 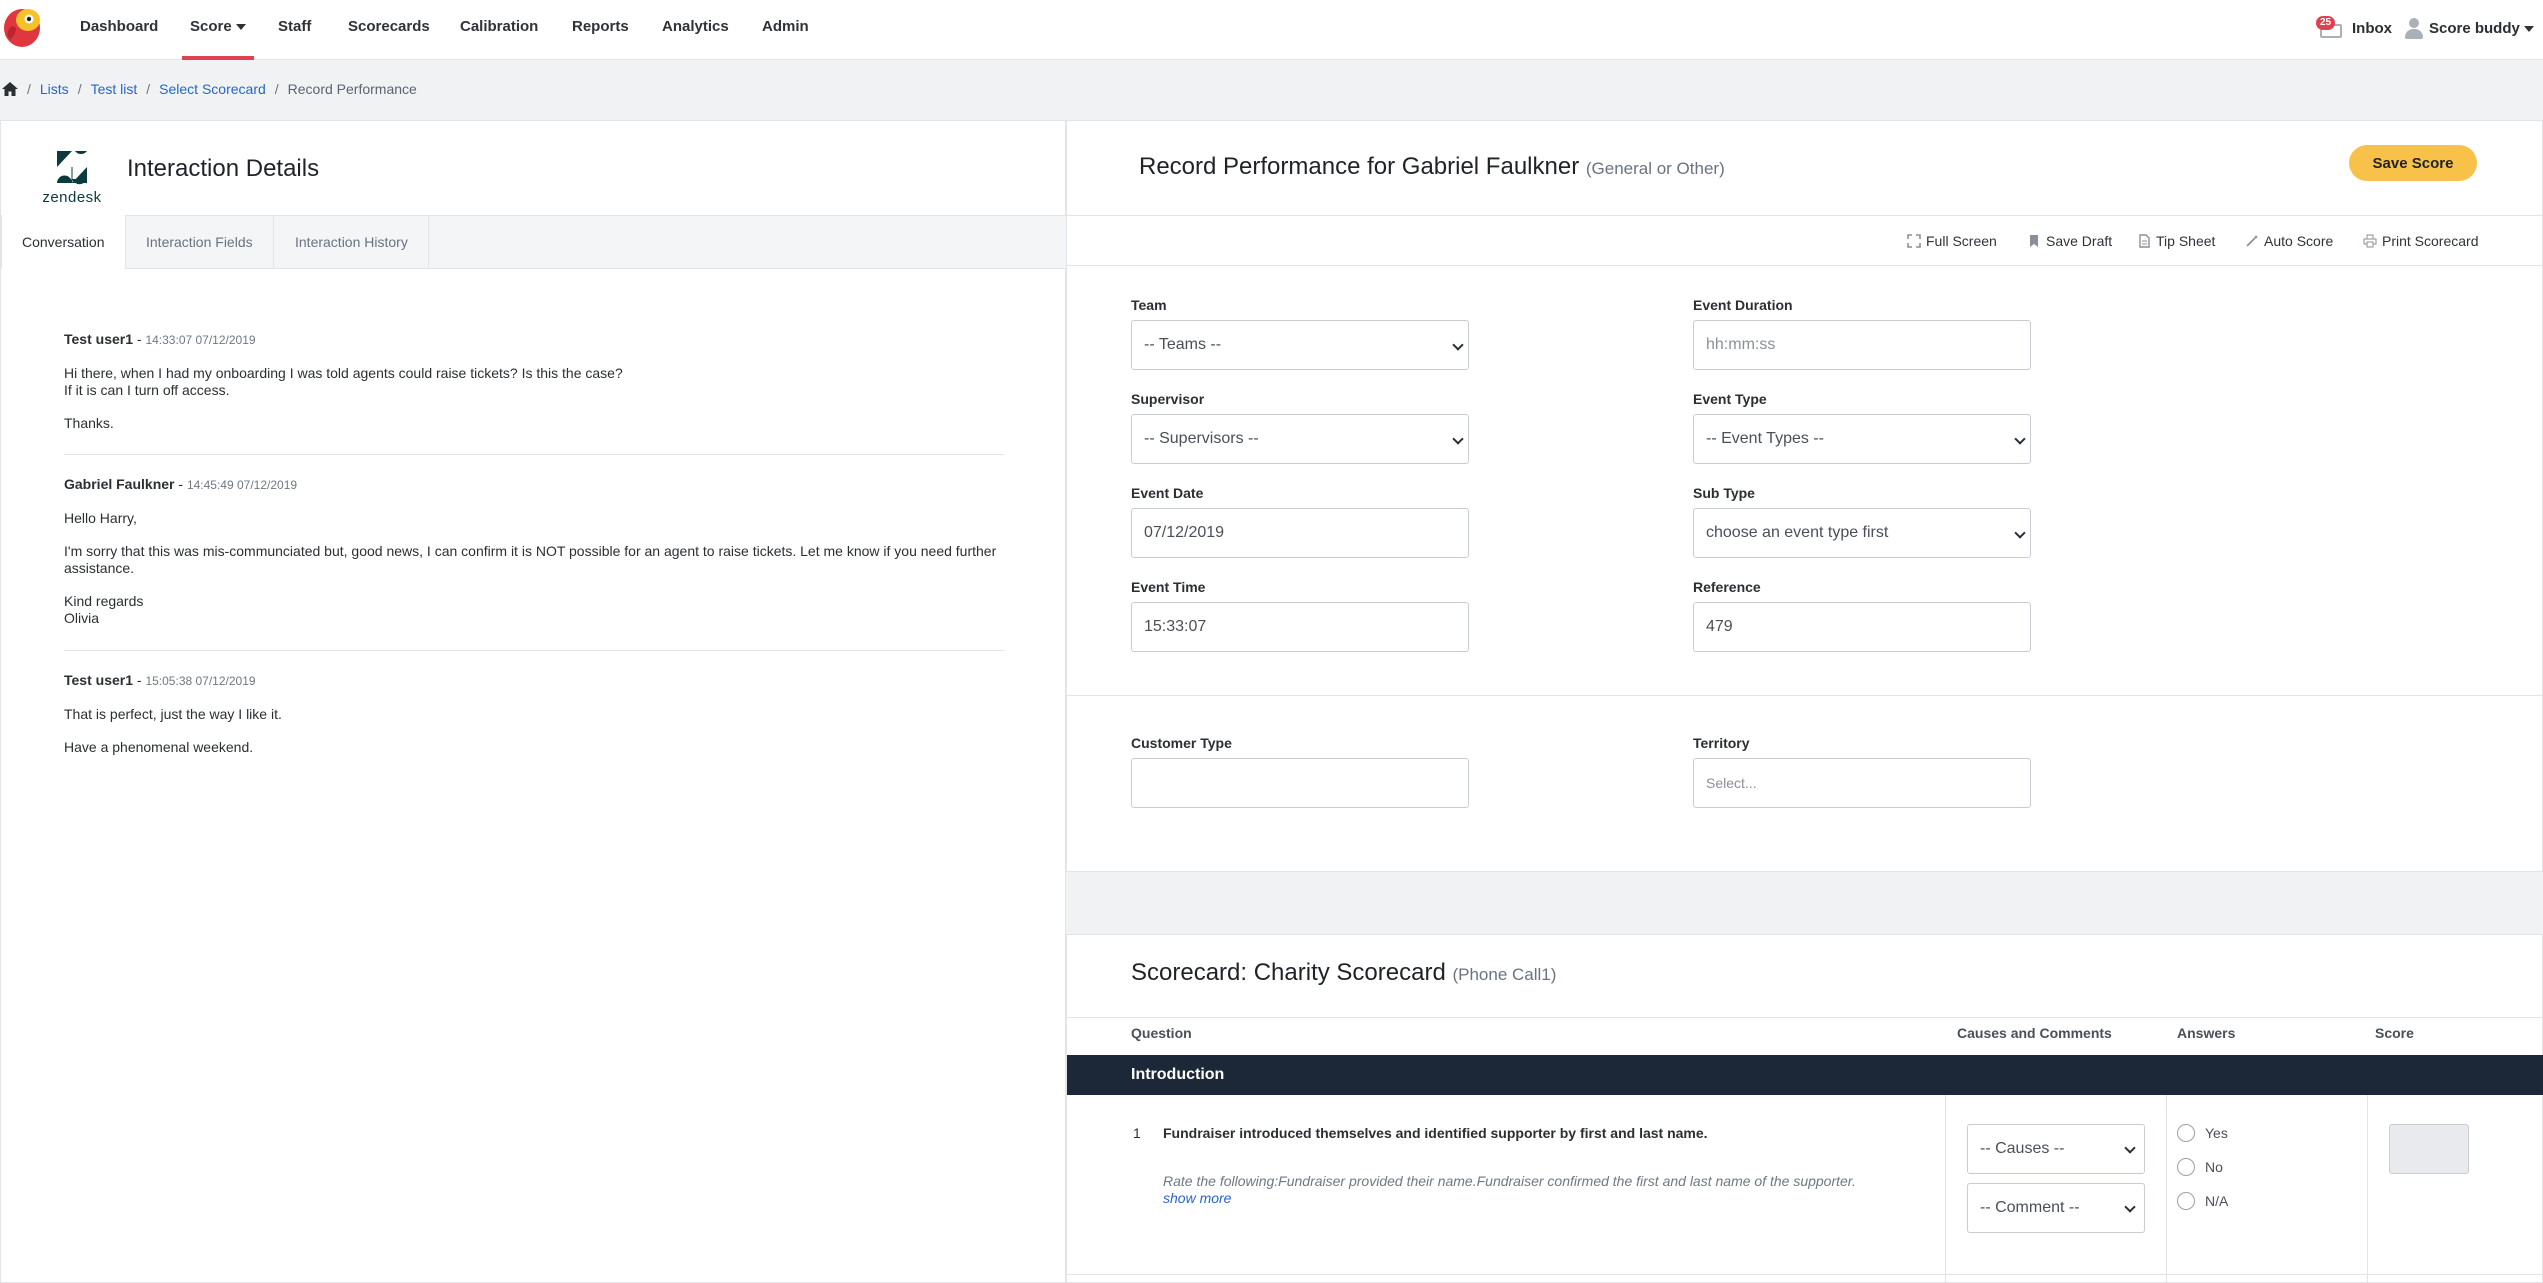 I want to click on magic-wand-icon, so click(x=2252, y=241).